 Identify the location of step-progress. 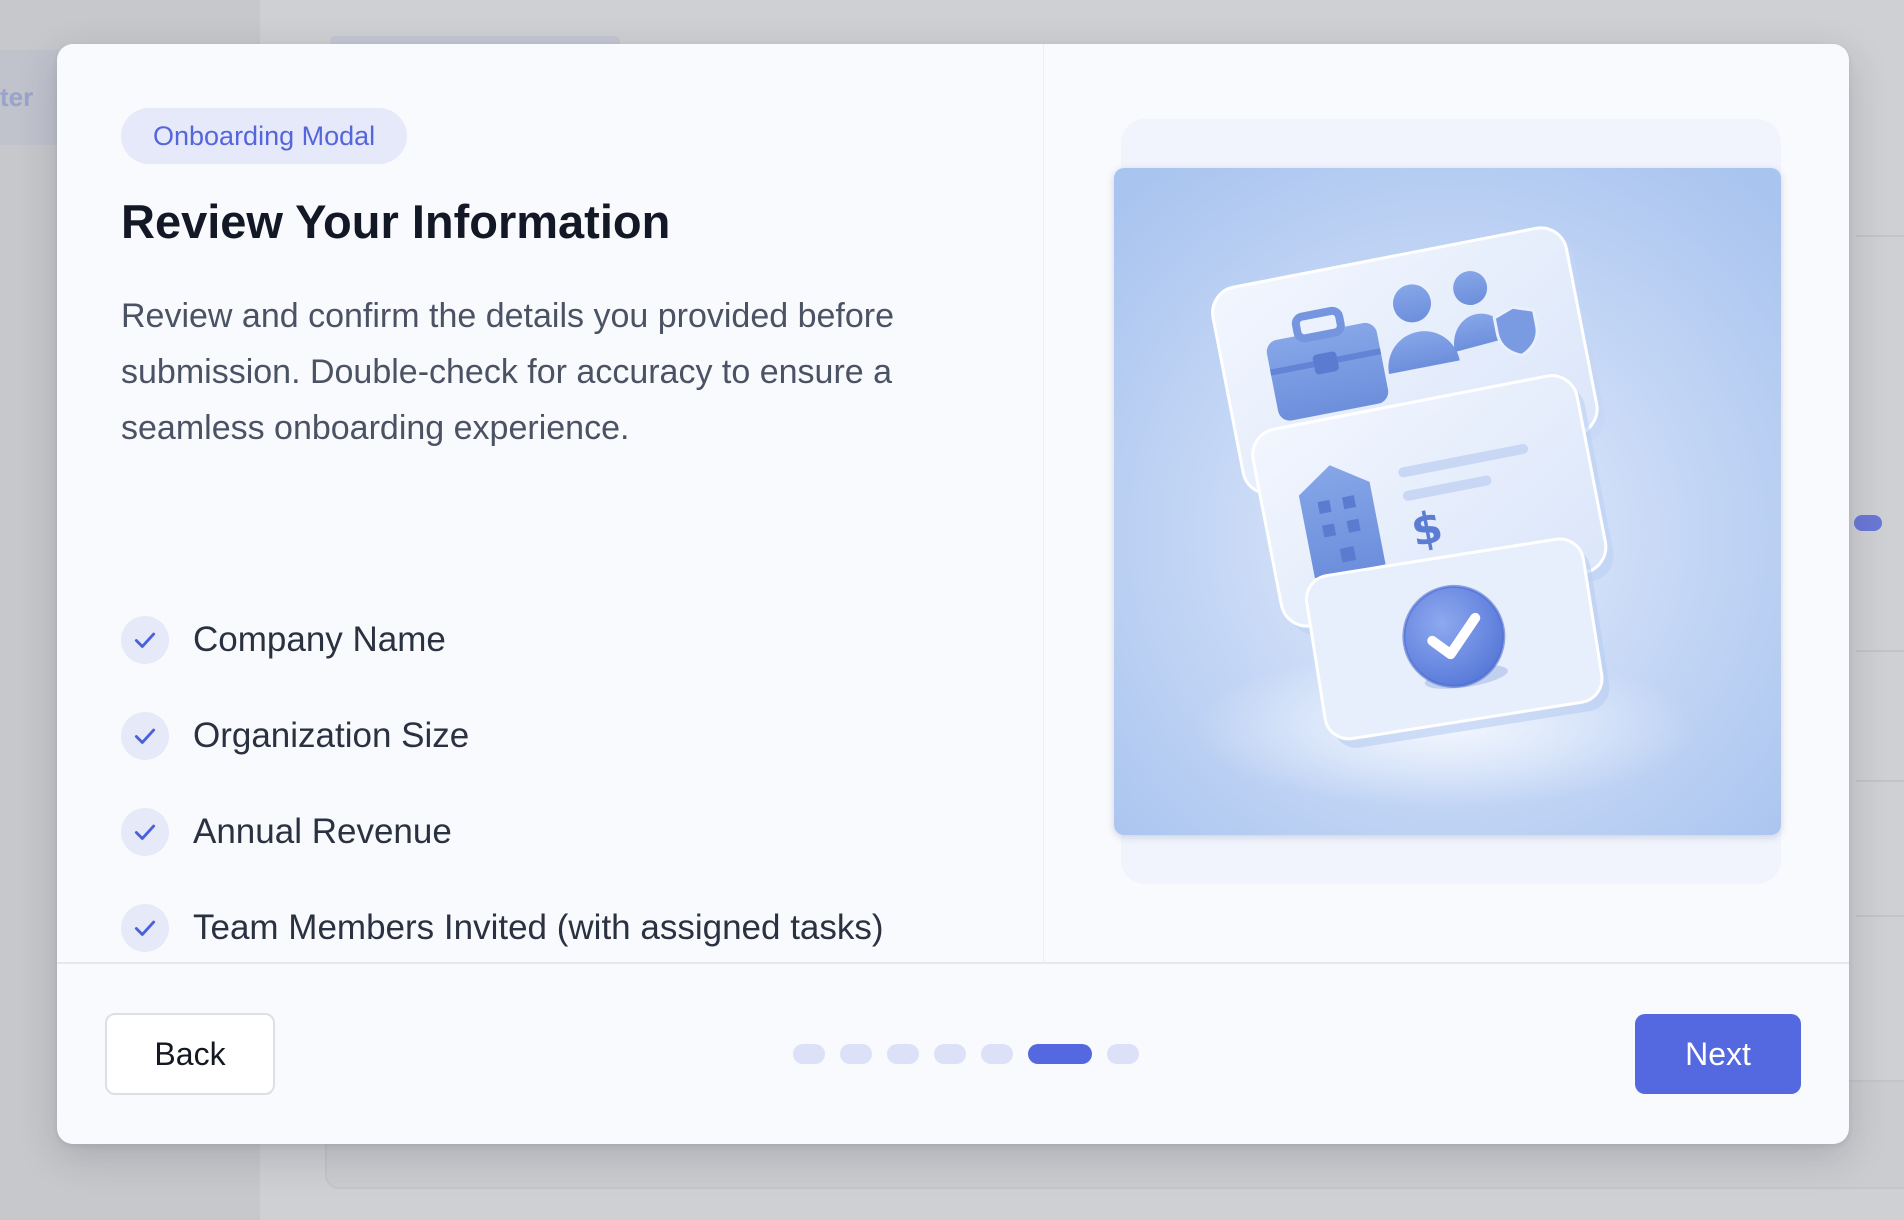
(966, 1054).